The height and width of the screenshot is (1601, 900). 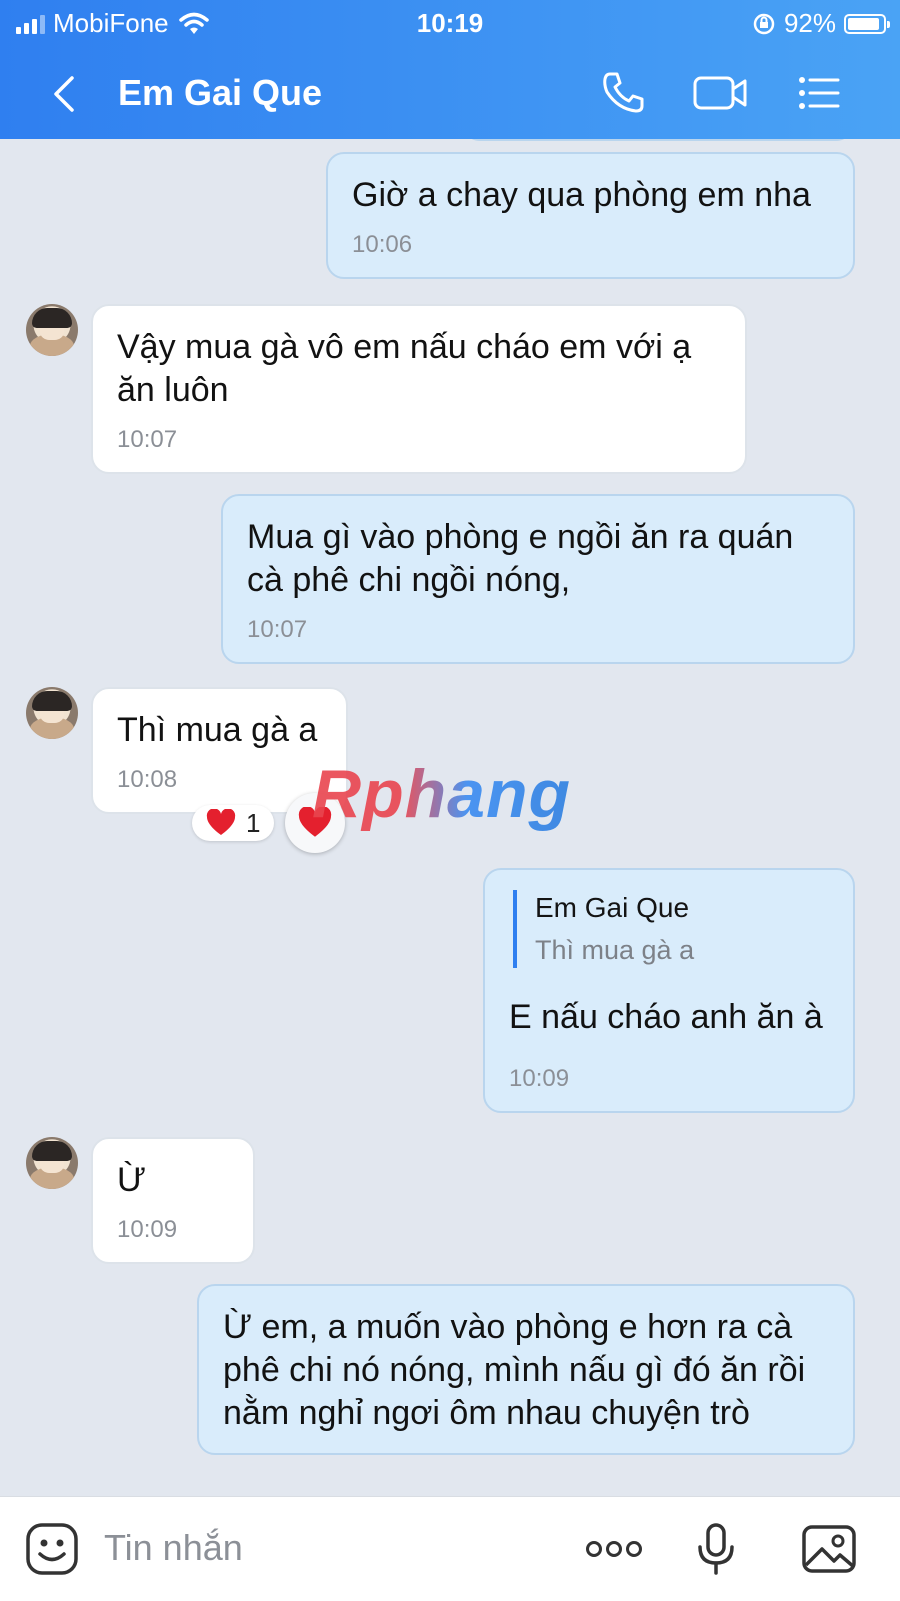 I want to click on back-icon, so click(x=64, y=94).